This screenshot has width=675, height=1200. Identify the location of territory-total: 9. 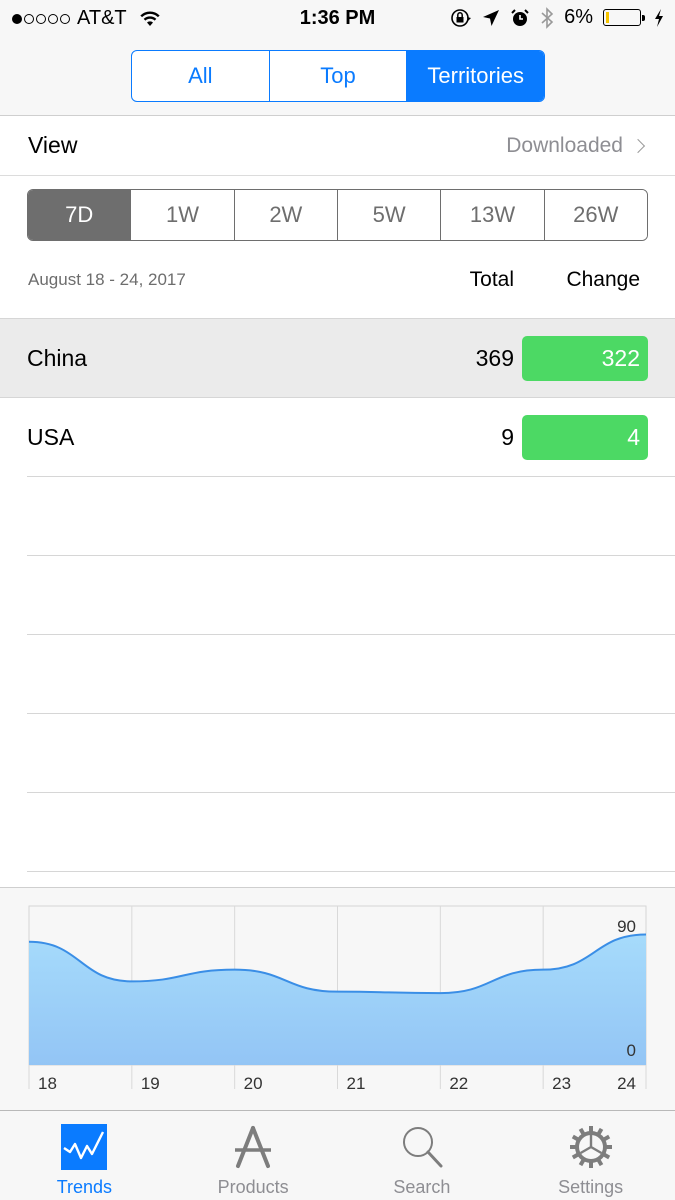
(507, 436).